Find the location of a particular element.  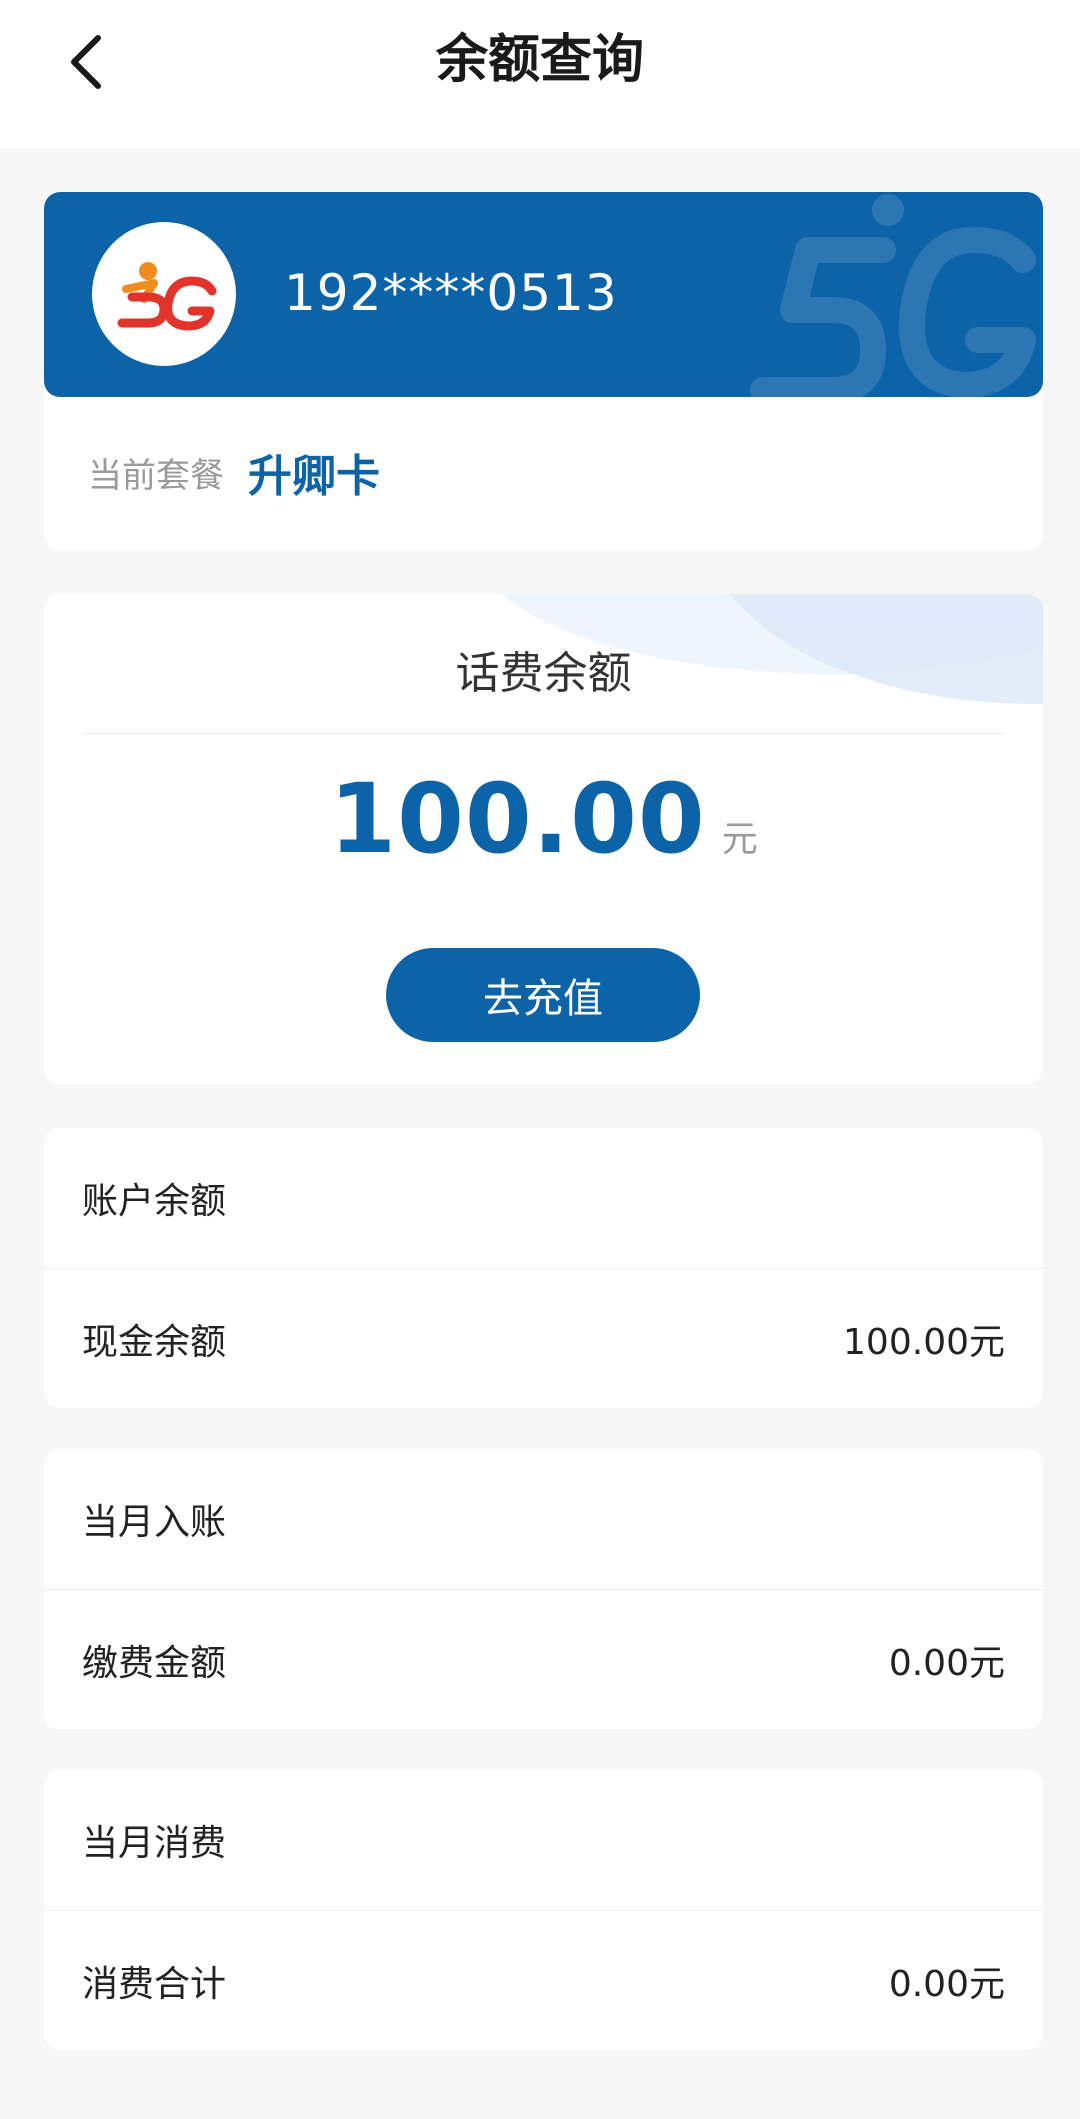

page-title: 余额查询 is located at coordinates (539, 60).